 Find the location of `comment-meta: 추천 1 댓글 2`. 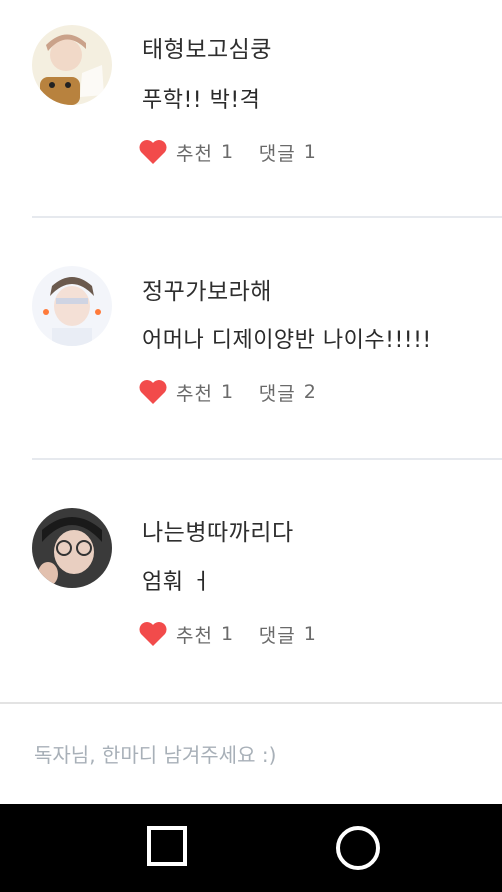

comment-meta: 추천 1 댓글 2 is located at coordinates (227, 392).